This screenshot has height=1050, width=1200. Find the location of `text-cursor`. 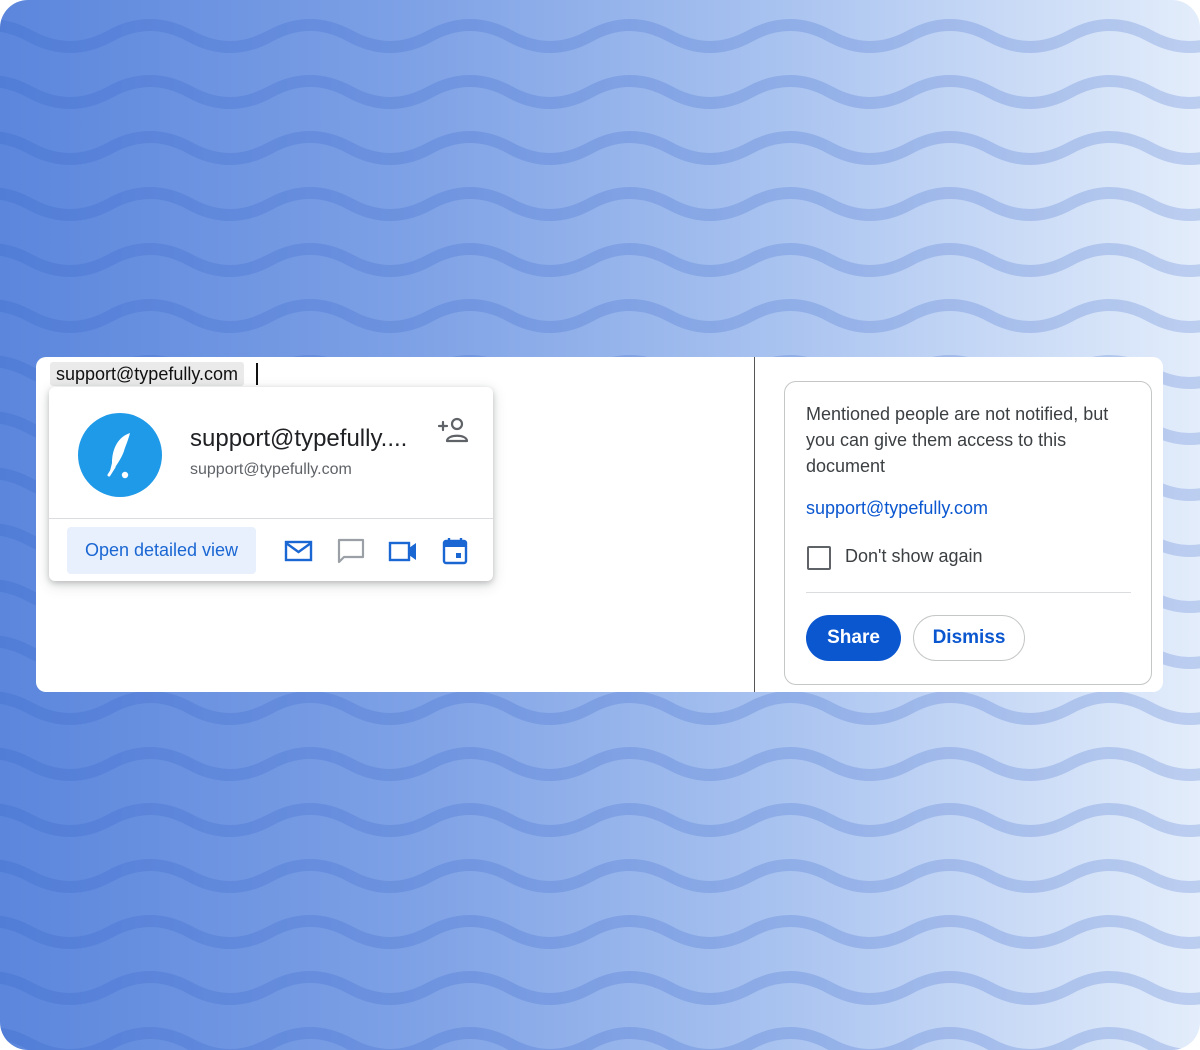

text-cursor is located at coordinates (257, 374).